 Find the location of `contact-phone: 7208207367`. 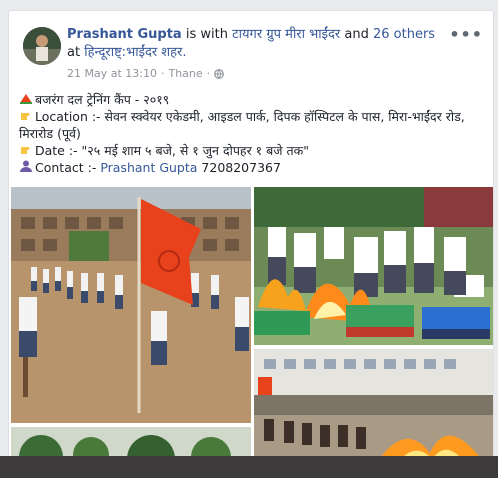

contact-phone: 7208207367 is located at coordinates (241, 167).